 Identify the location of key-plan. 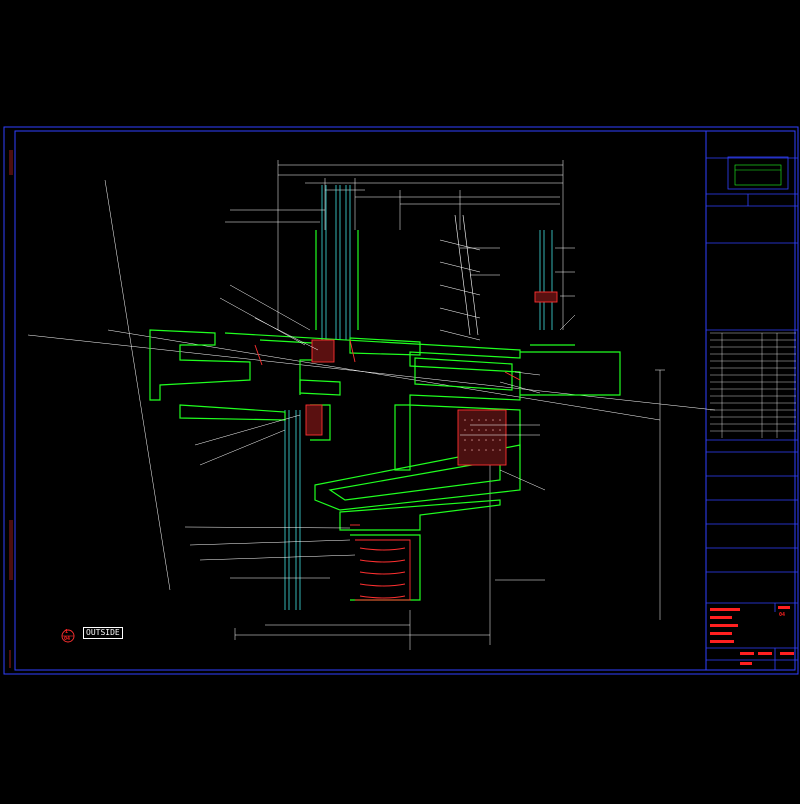
(758, 175).